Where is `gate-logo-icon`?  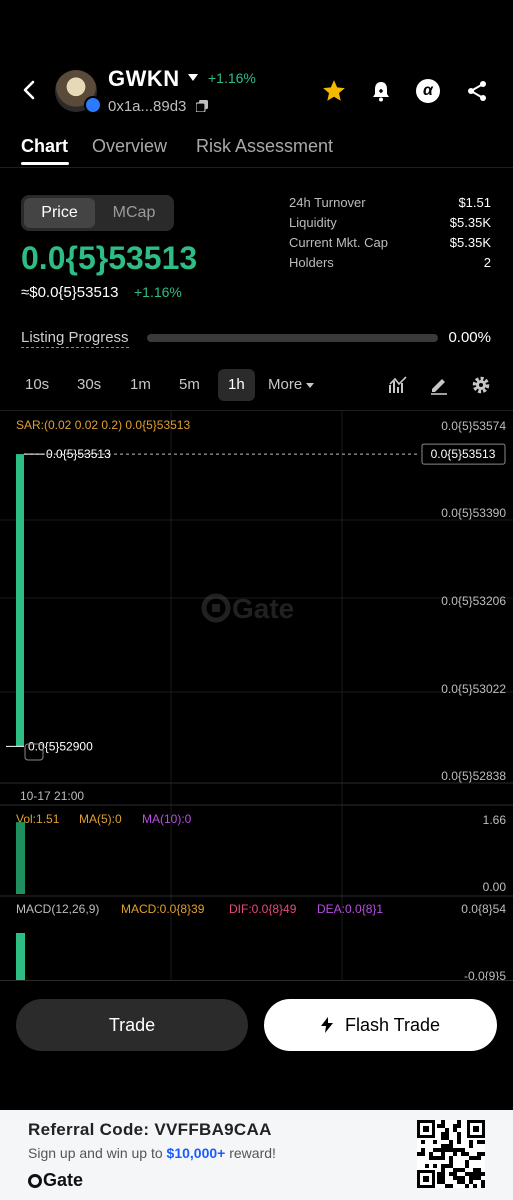 gate-logo-icon is located at coordinates (35, 1181).